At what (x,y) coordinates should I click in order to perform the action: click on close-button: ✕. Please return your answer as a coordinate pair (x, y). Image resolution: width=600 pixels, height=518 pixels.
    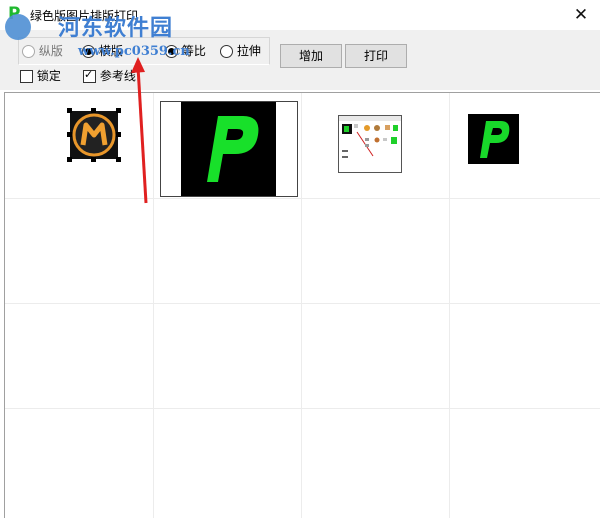
    Looking at the image, I should click on (581, 15).